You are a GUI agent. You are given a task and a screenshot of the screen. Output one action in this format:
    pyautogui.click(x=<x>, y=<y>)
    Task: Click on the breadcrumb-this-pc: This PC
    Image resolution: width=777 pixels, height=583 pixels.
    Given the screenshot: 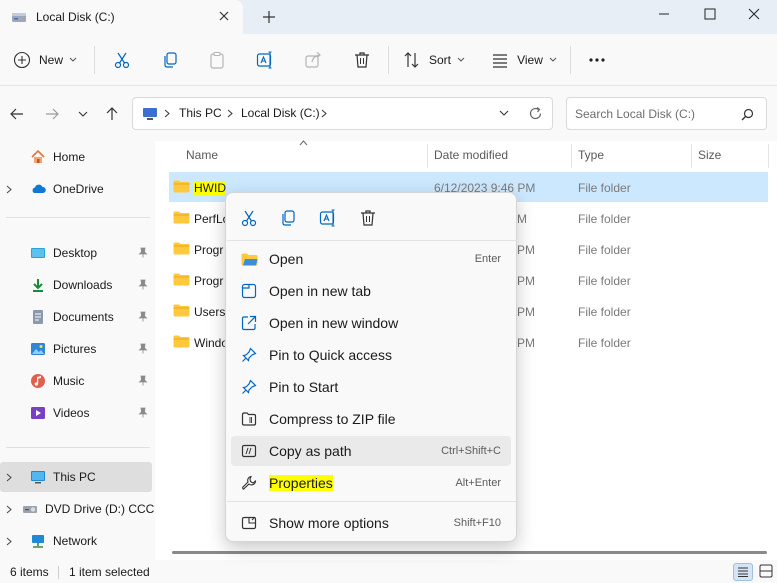 What is the action you would take?
    pyautogui.click(x=200, y=113)
    